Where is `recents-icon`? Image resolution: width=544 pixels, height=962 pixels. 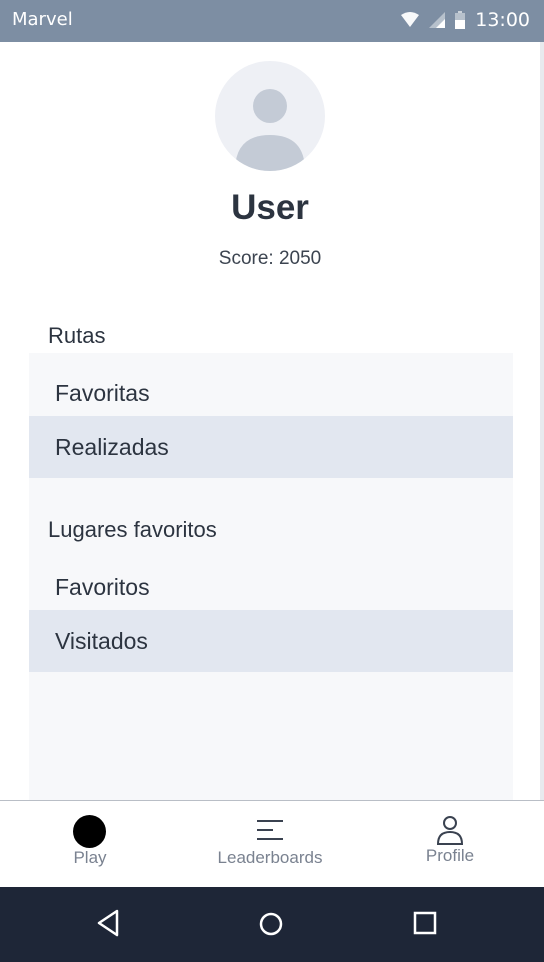 recents-icon is located at coordinates (425, 923).